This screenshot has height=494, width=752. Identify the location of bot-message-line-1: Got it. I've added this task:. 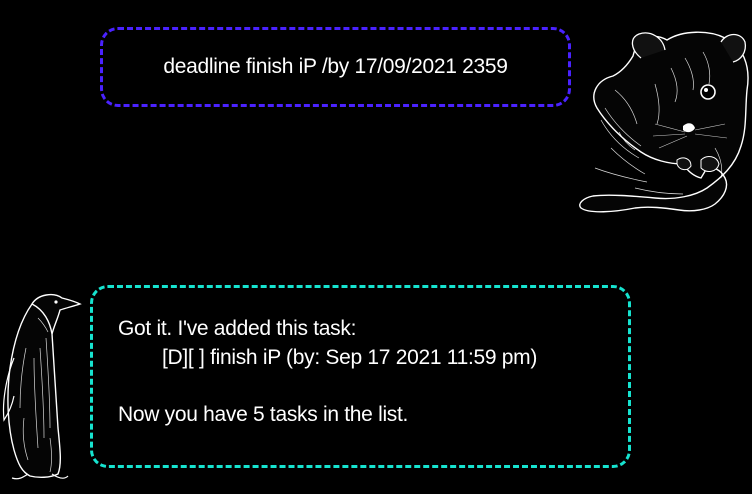
(237, 328).